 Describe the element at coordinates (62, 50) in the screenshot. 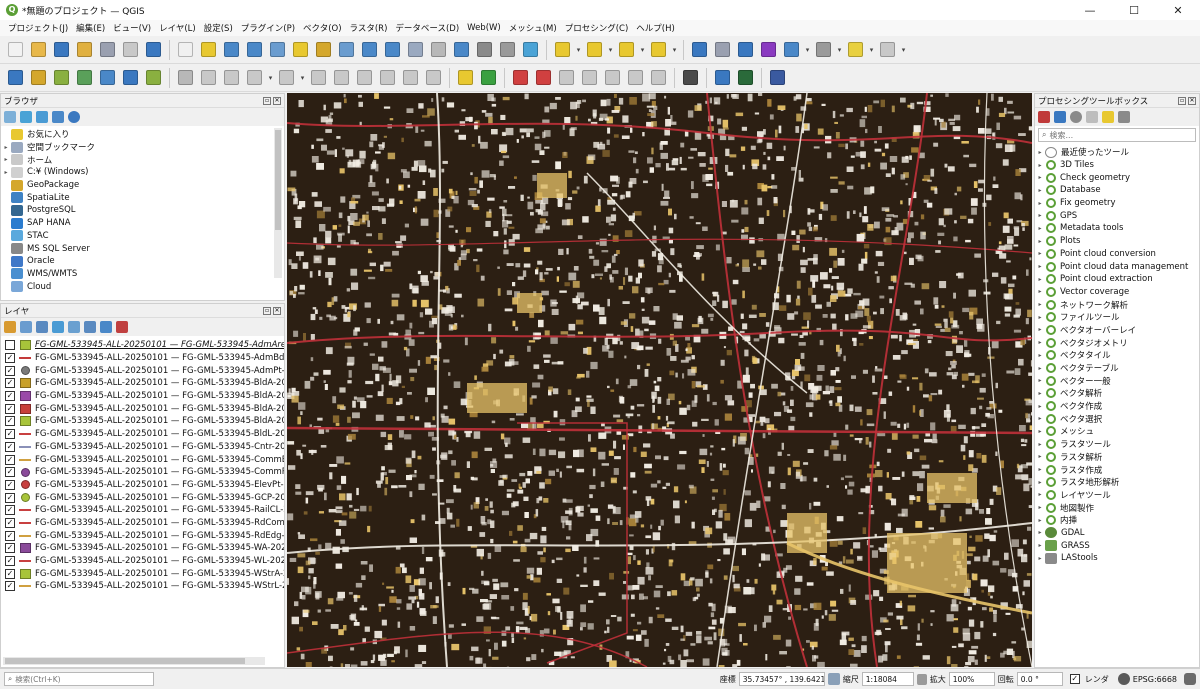

I see `save-project-icon` at that location.